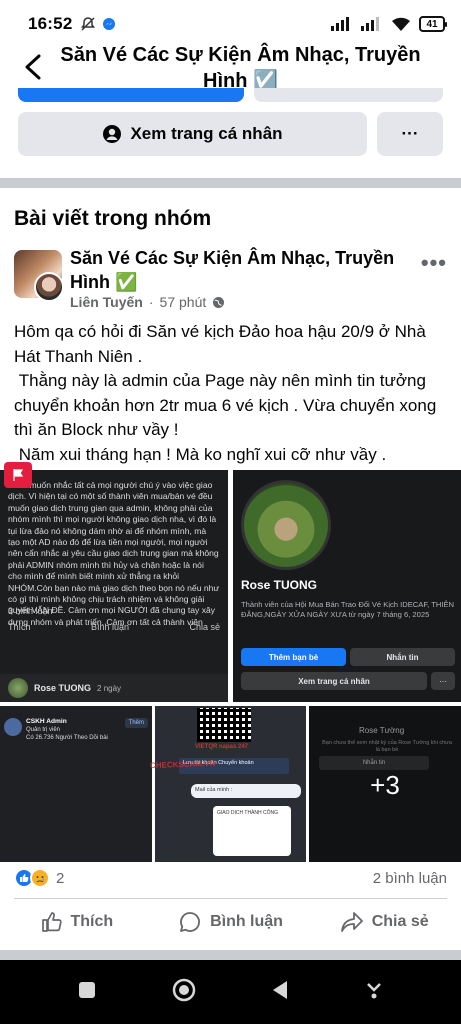 This screenshot has width=461, height=1024. Describe the element at coordinates (19, 627) in the screenshot. I see `chat-like: Thích` at that location.